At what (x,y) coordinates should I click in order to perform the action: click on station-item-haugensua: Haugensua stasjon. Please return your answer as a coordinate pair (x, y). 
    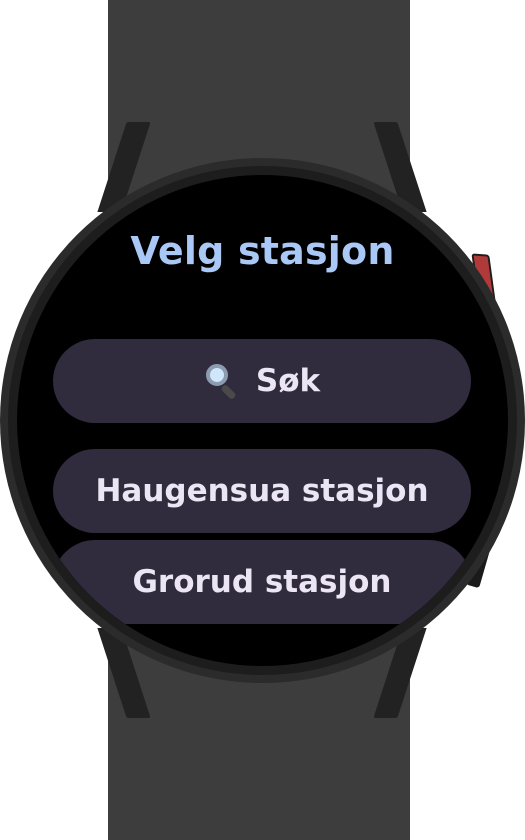
    Looking at the image, I should click on (262, 491).